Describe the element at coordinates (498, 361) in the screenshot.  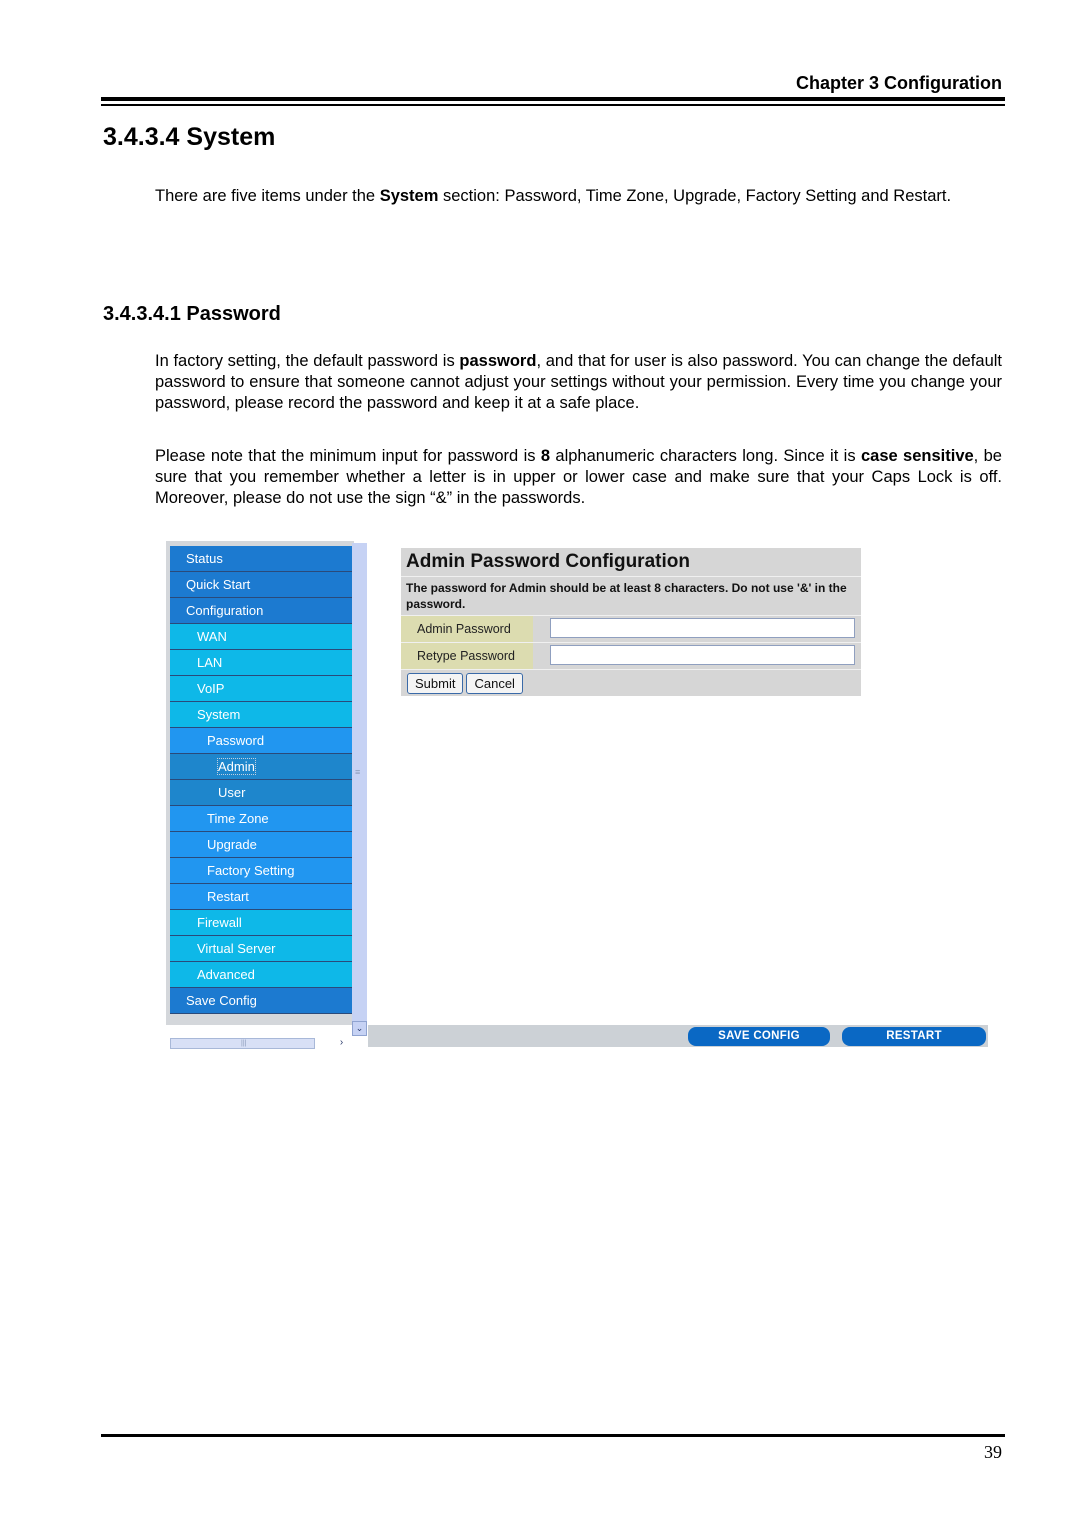
I see `p1-bold: password` at that location.